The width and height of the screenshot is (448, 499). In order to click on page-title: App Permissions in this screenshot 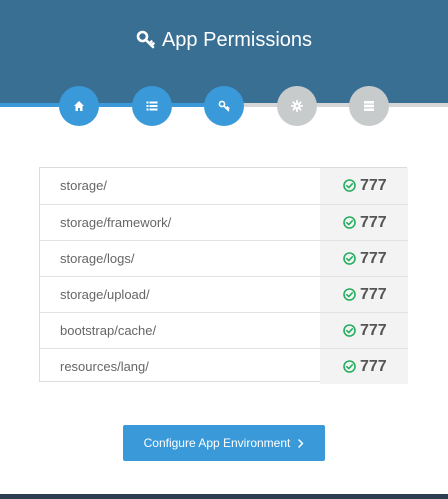, I will do `click(224, 42)`.